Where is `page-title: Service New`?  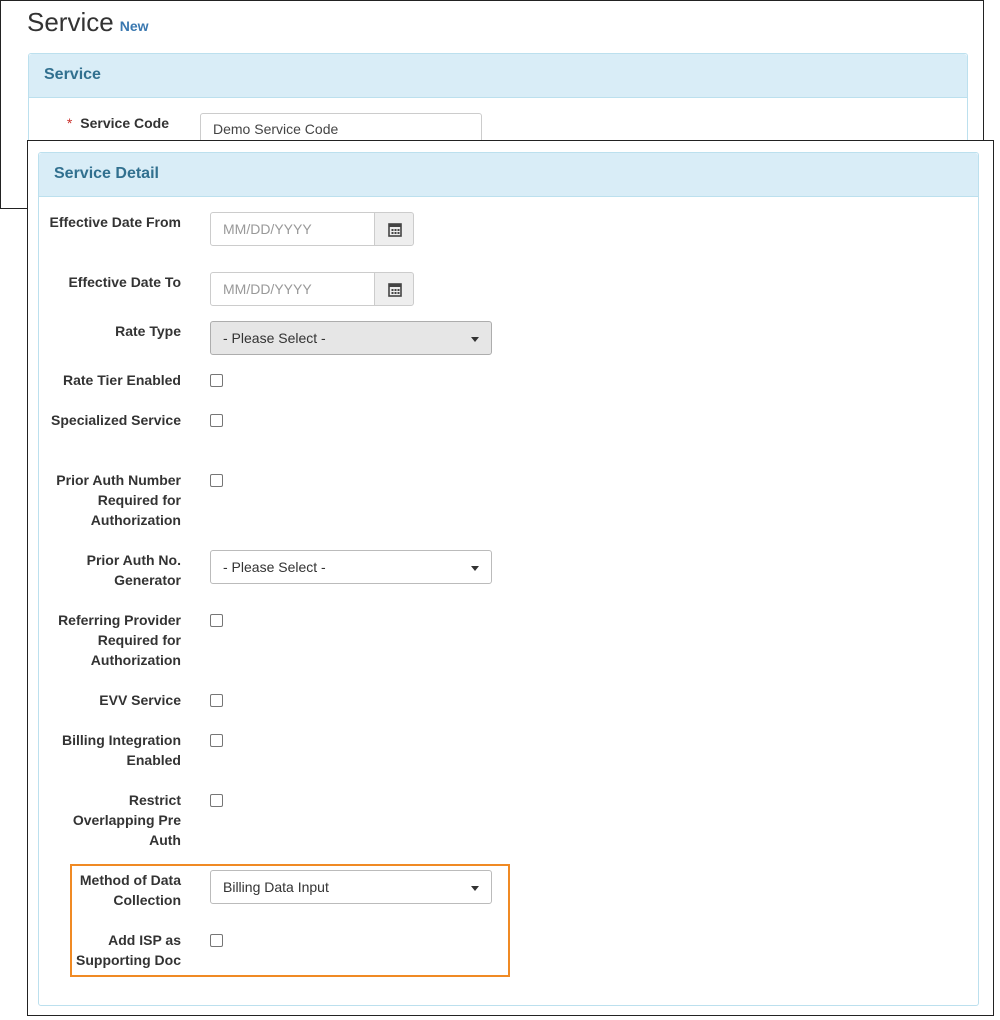 page-title: Service New is located at coordinates (88, 22).